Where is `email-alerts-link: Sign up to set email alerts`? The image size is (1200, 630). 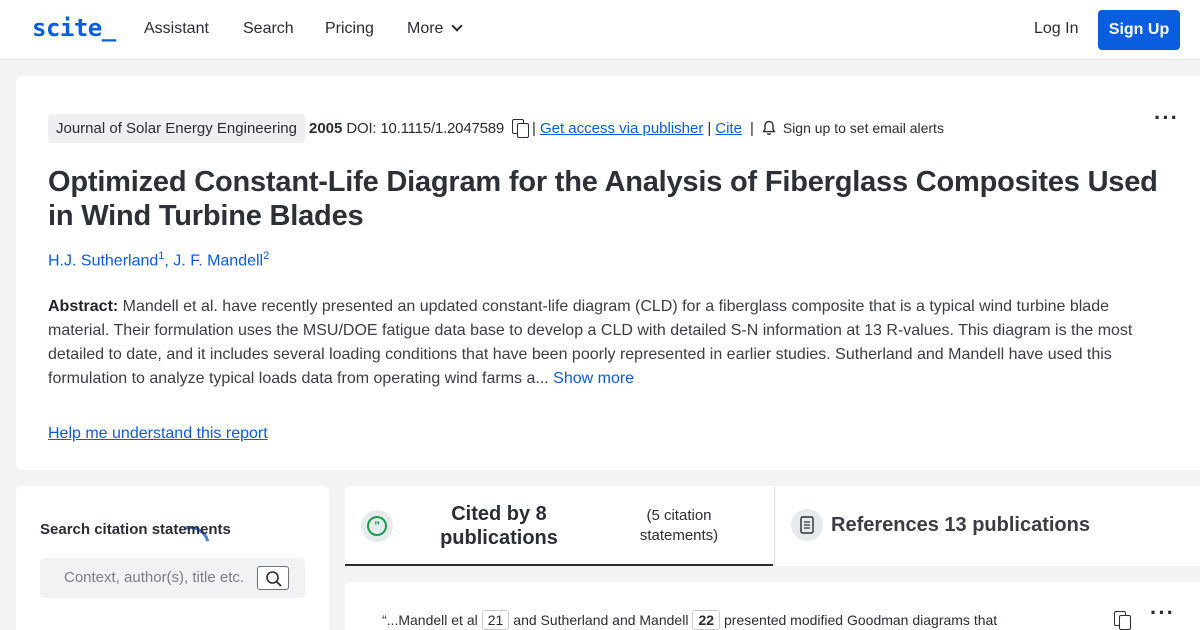 email-alerts-link: Sign up to set email alerts is located at coordinates (863, 128).